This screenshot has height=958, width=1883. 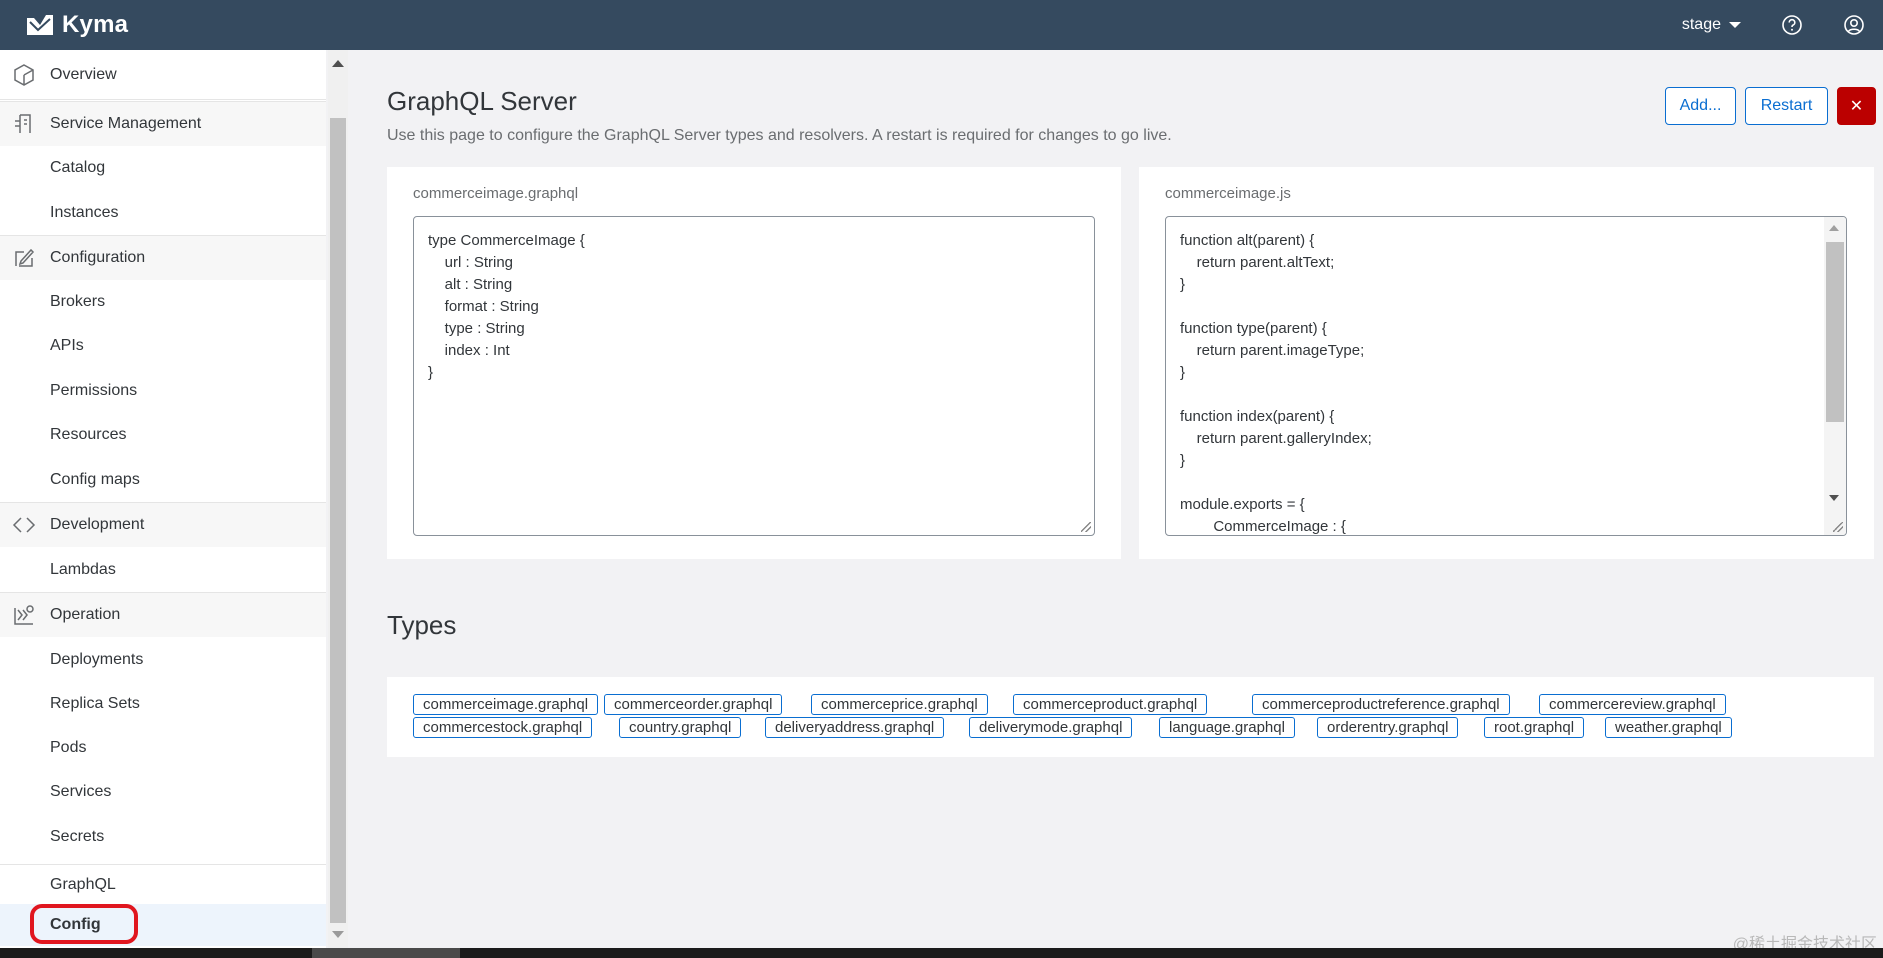 I want to click on sidebar-item-label: Config maps, so click(x=95, y=479).